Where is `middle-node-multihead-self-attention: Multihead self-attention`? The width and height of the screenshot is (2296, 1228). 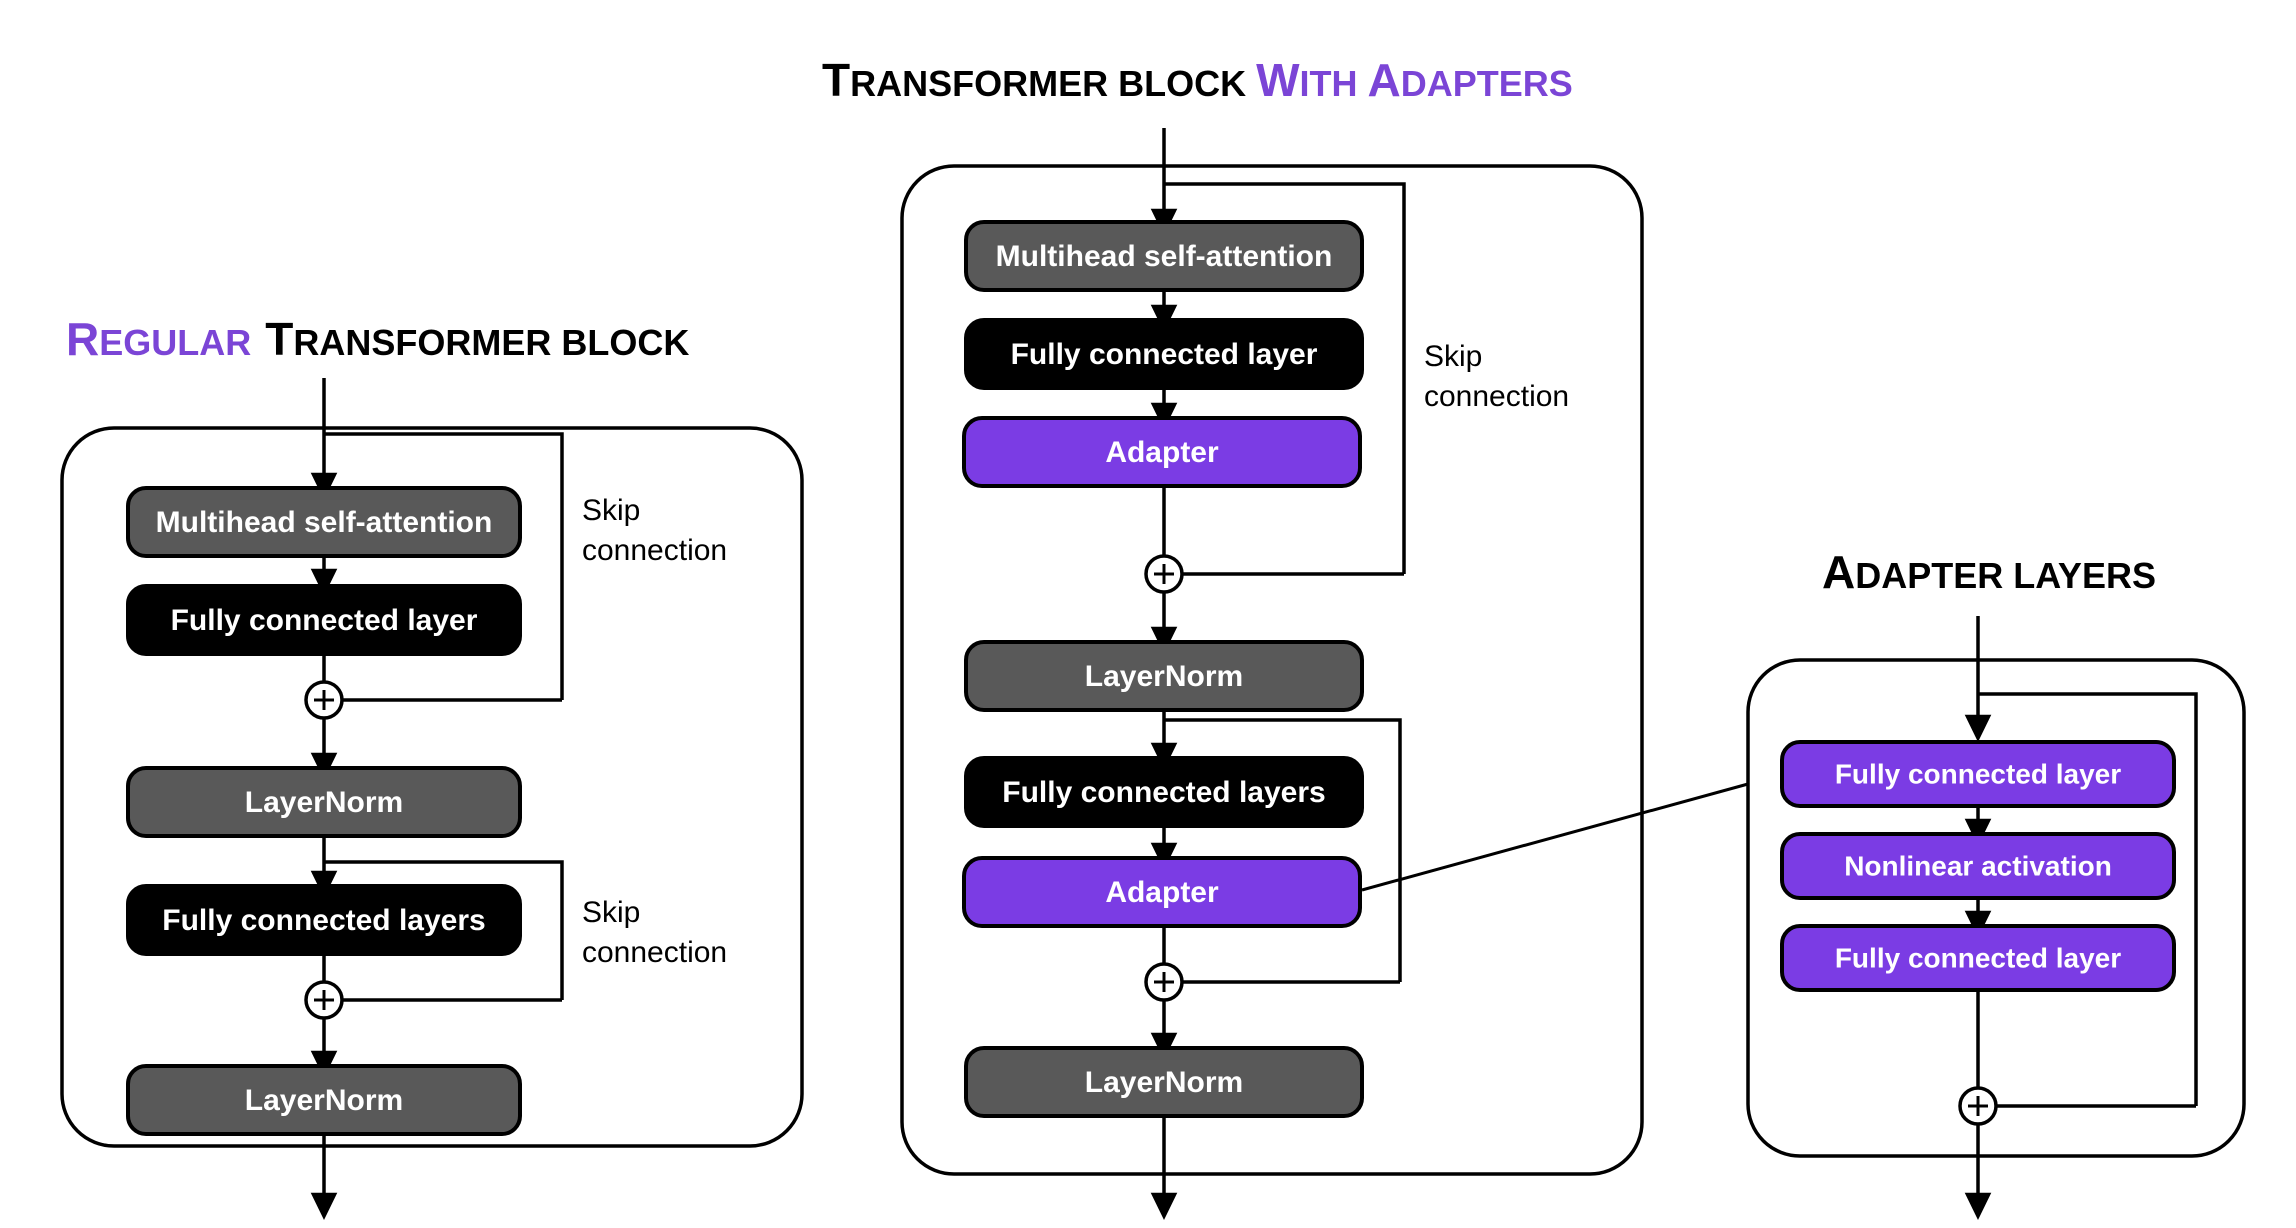 middle-node-multihead-self-attention: Multihead self-attention is located at coordinates (1164, 256).